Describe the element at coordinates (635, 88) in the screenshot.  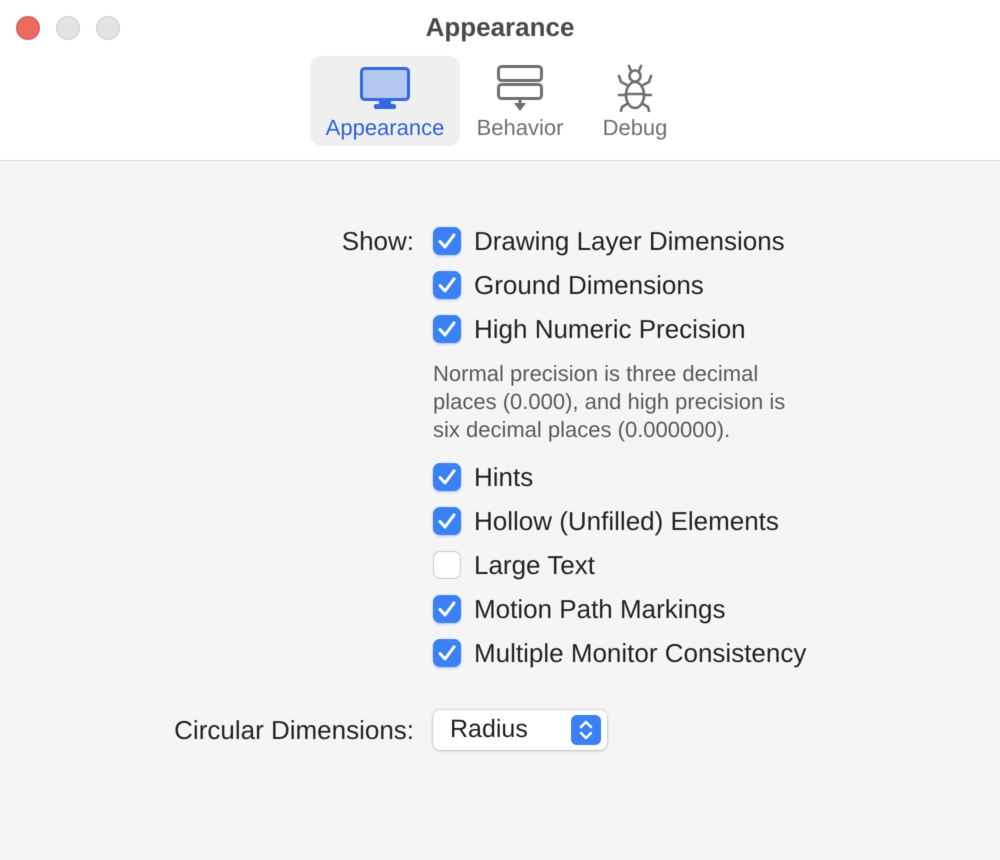
I see `bug-icon` at that location.